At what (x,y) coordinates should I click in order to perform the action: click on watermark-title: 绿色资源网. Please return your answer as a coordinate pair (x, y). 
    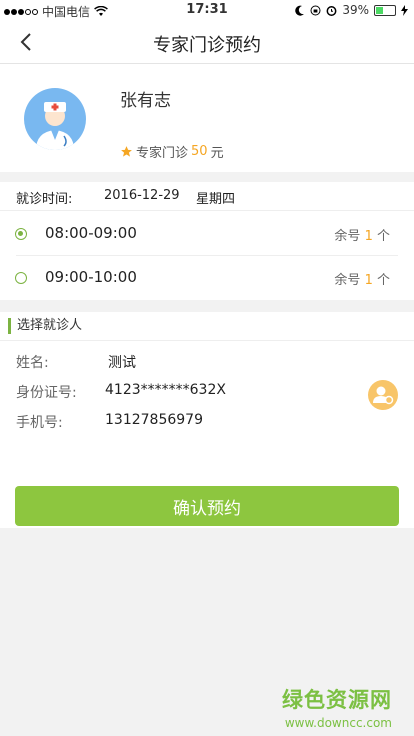
    Looking at the image, I should click on (337, 700).